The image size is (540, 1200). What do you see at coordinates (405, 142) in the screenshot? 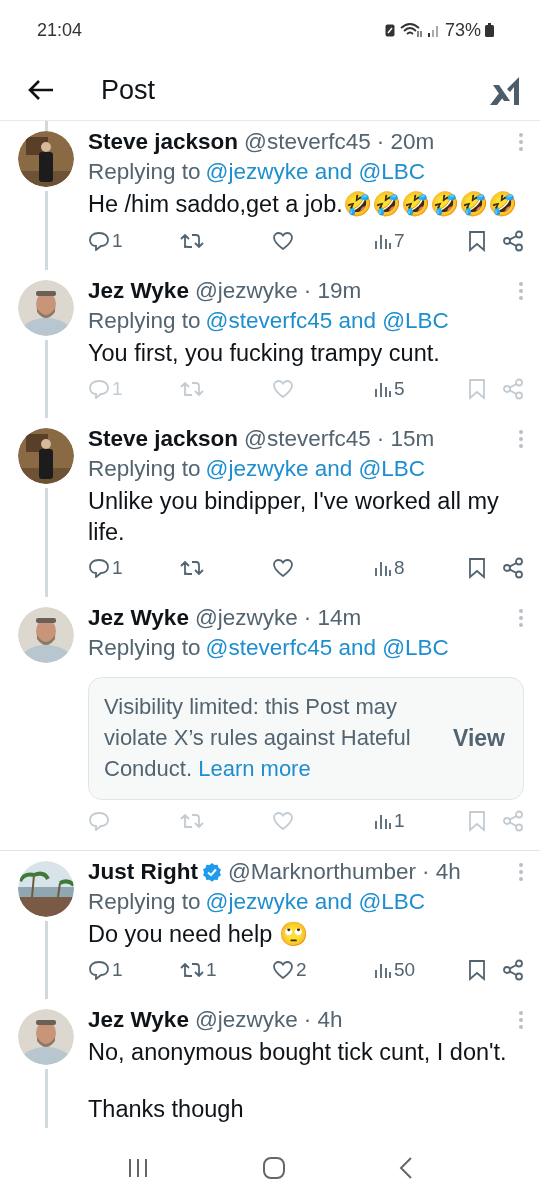
I see `post-time: · 20m` at bounding box center [405, 142].